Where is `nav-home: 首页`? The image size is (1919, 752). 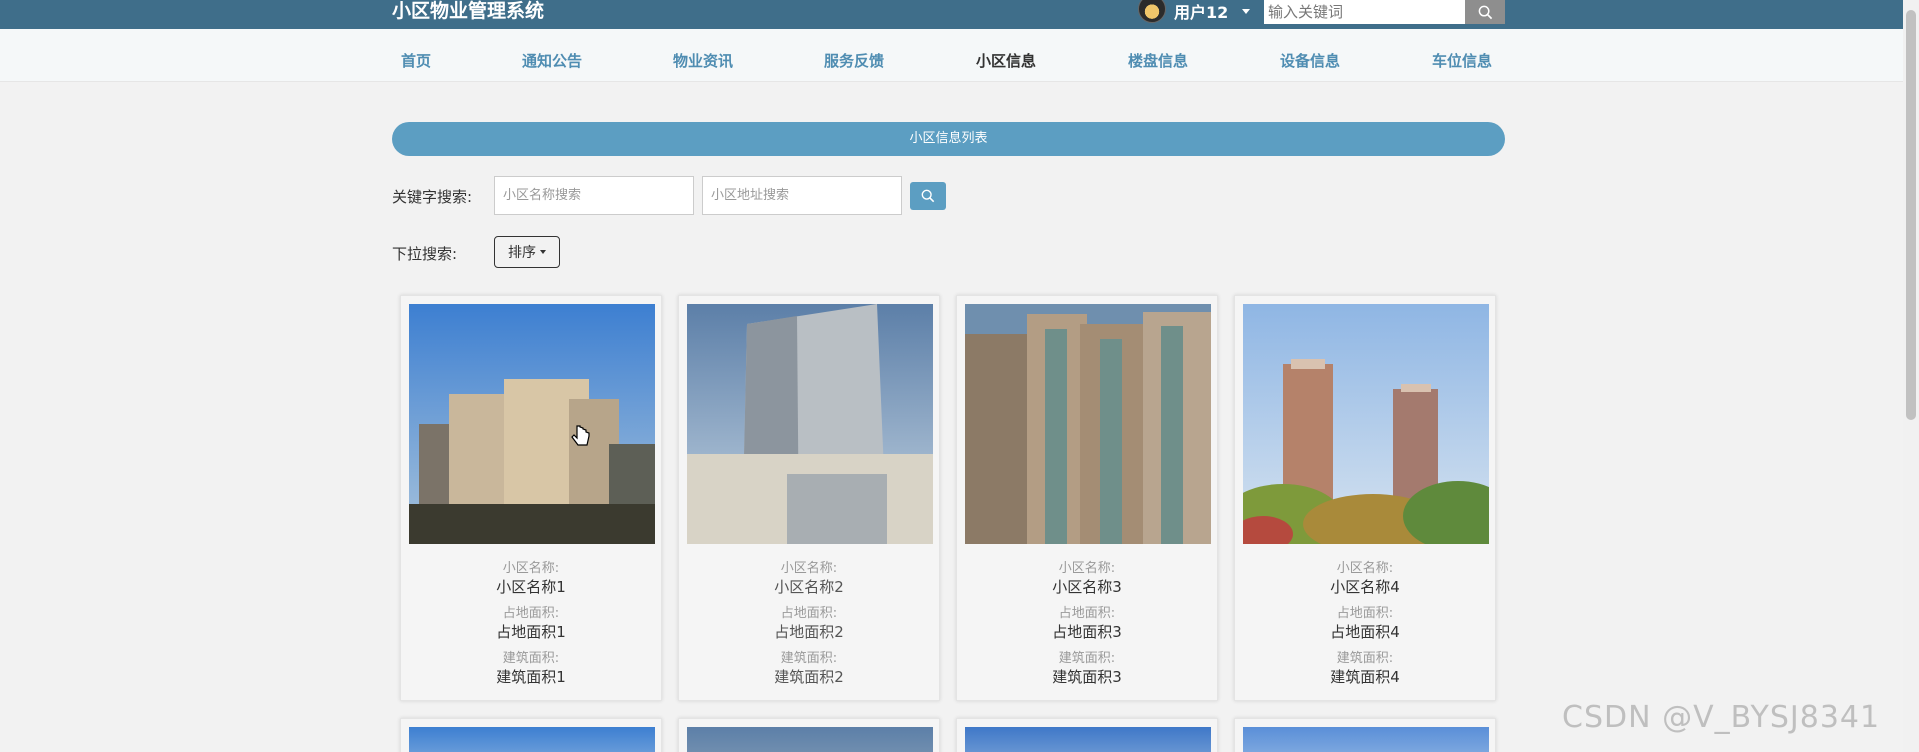 nav-home: 首页 is located at coordinates (416, 60).